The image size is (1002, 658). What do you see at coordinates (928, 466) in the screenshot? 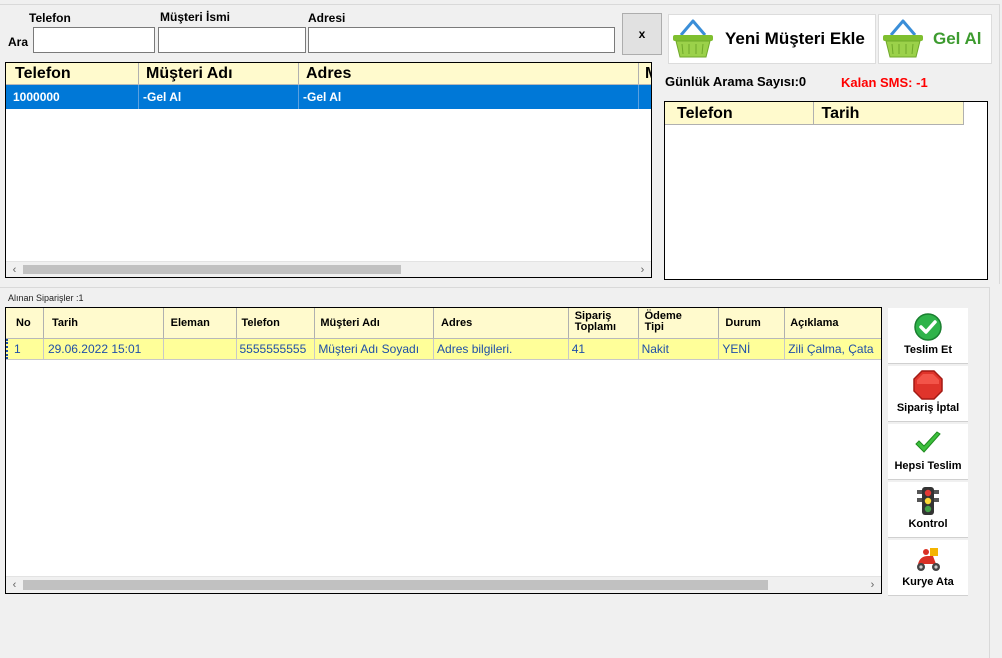
I see `deliver-all-label: Hepsi Teslim` at bounding box center [928, 466].